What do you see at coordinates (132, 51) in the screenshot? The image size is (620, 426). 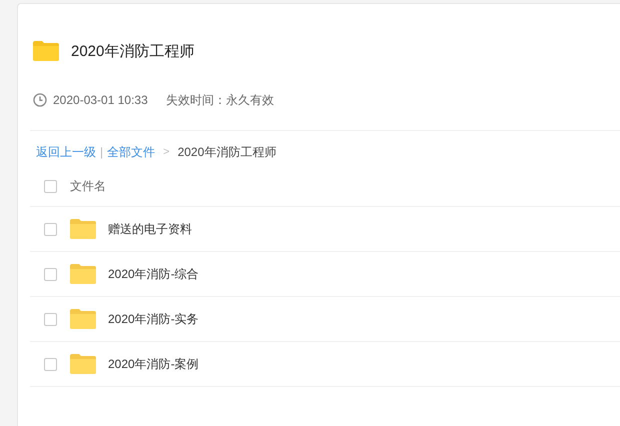 I see `folder-title: 2020年消防工程师` at bounding box center [132, 51].